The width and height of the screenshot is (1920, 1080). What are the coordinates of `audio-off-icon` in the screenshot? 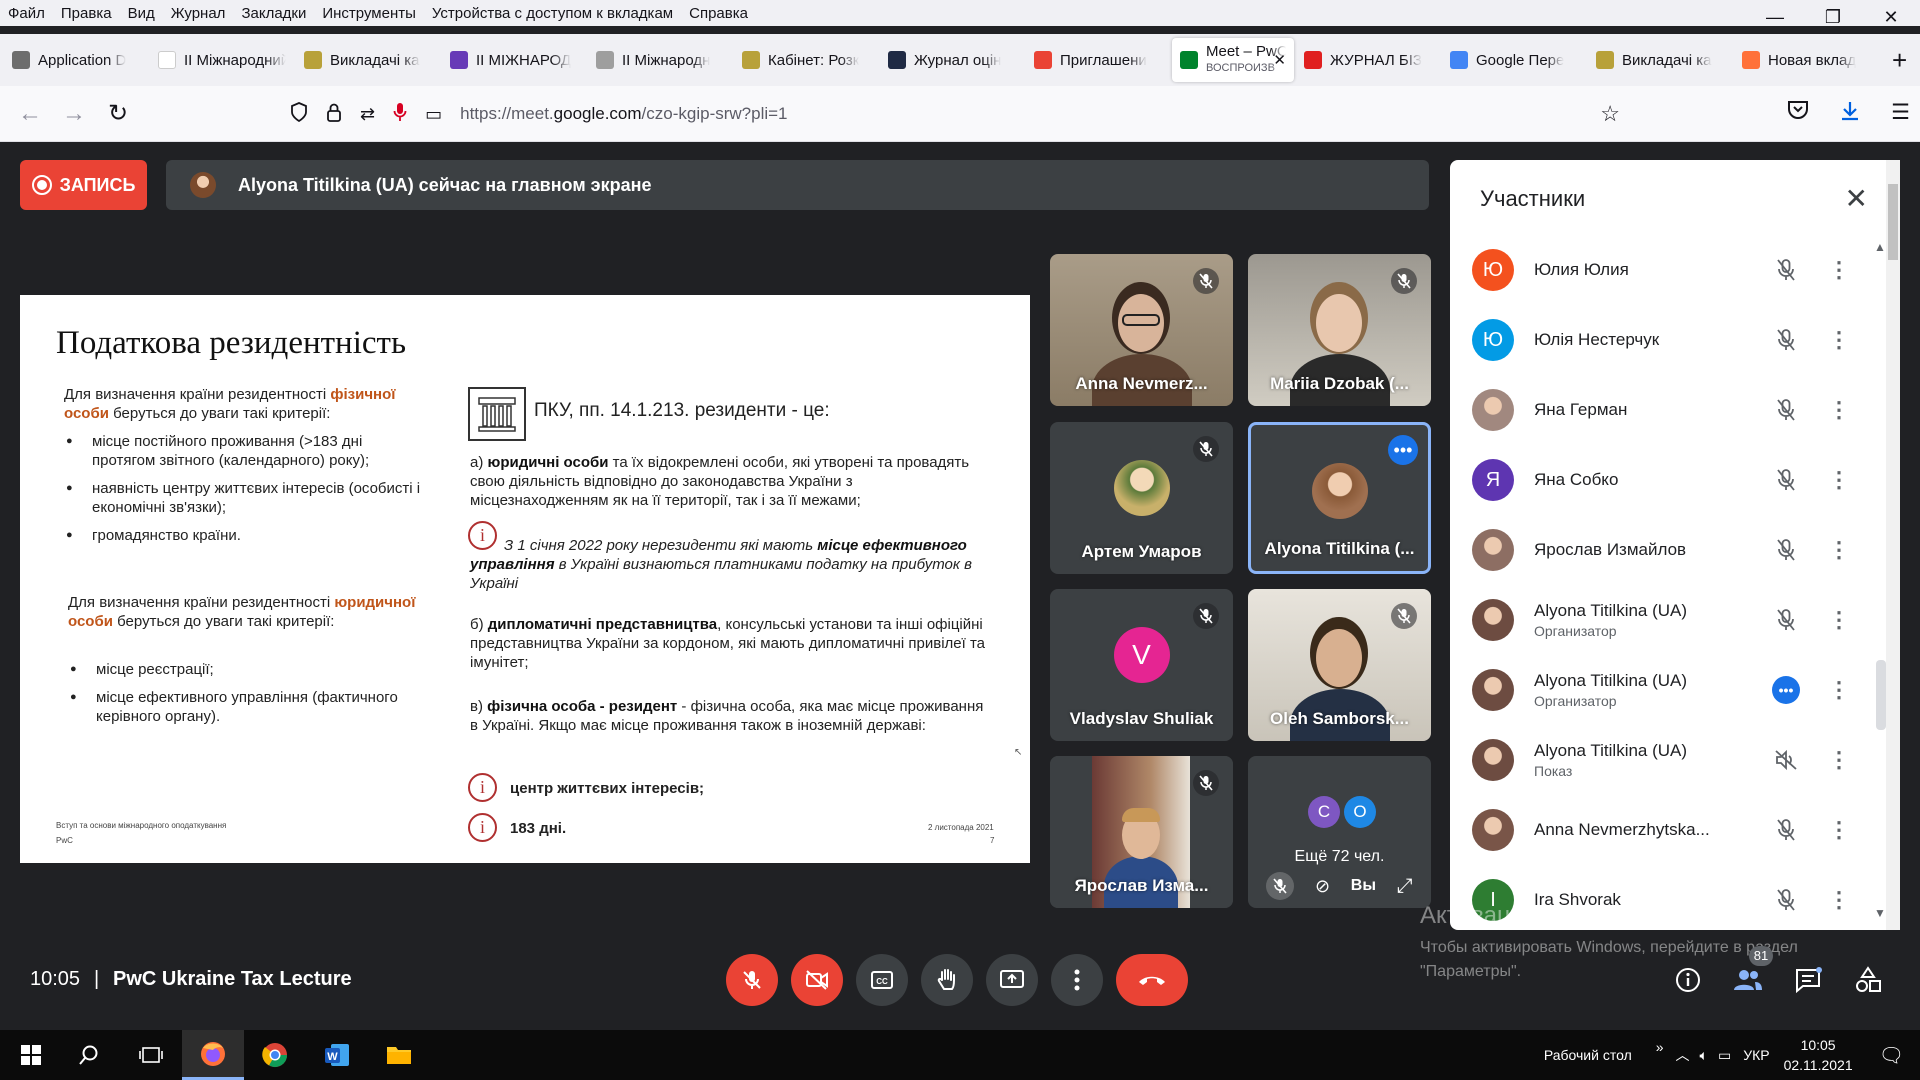 It's located at (1786, 760).